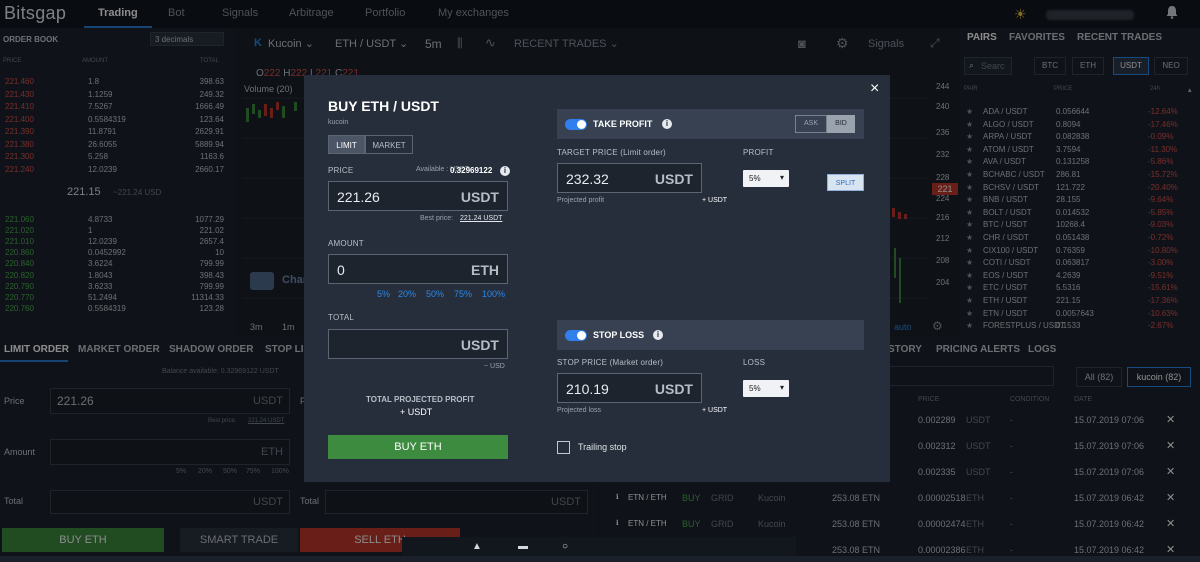 This screenshot has width=1200, height=562. I want to click on modal-pct-100: 100%, so click(493, 294).